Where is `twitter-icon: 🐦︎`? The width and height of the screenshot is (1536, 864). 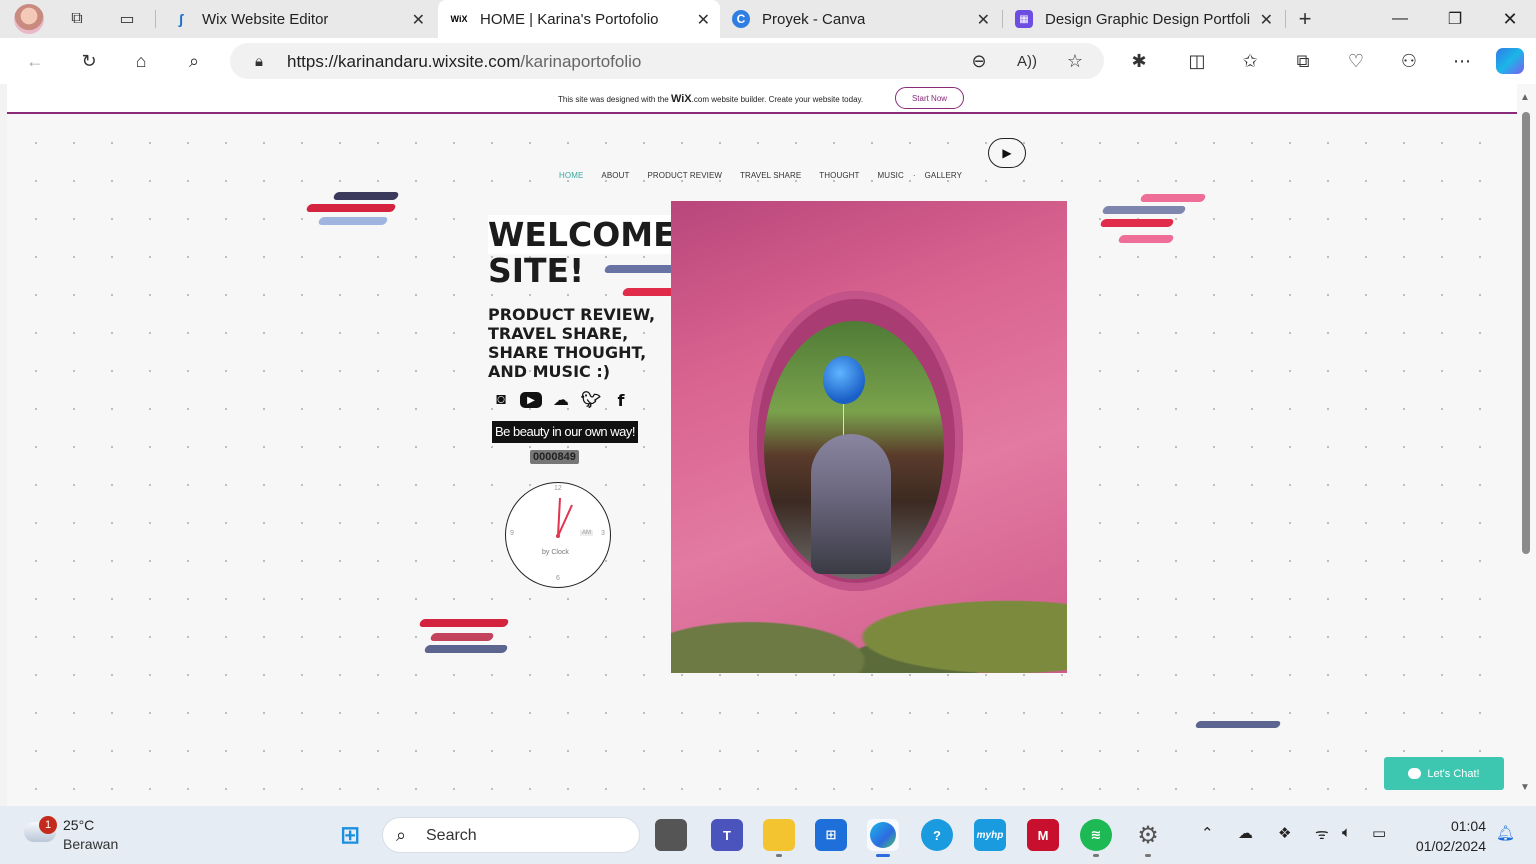 twitter-icon: 🐦︎ is located at coordinates (591, 400).